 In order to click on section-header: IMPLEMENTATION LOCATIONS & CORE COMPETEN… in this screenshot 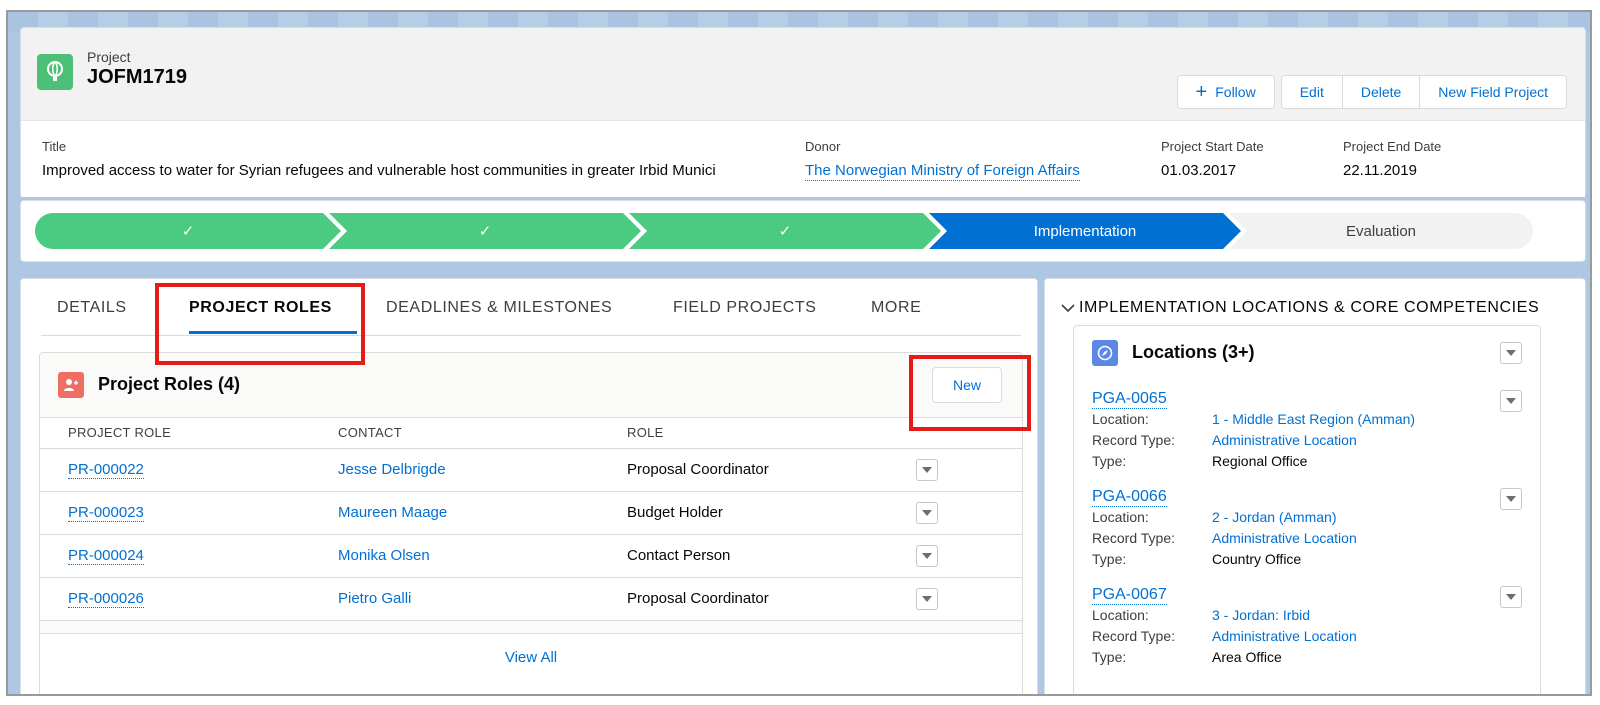, I will do `click(1300, 308)`.